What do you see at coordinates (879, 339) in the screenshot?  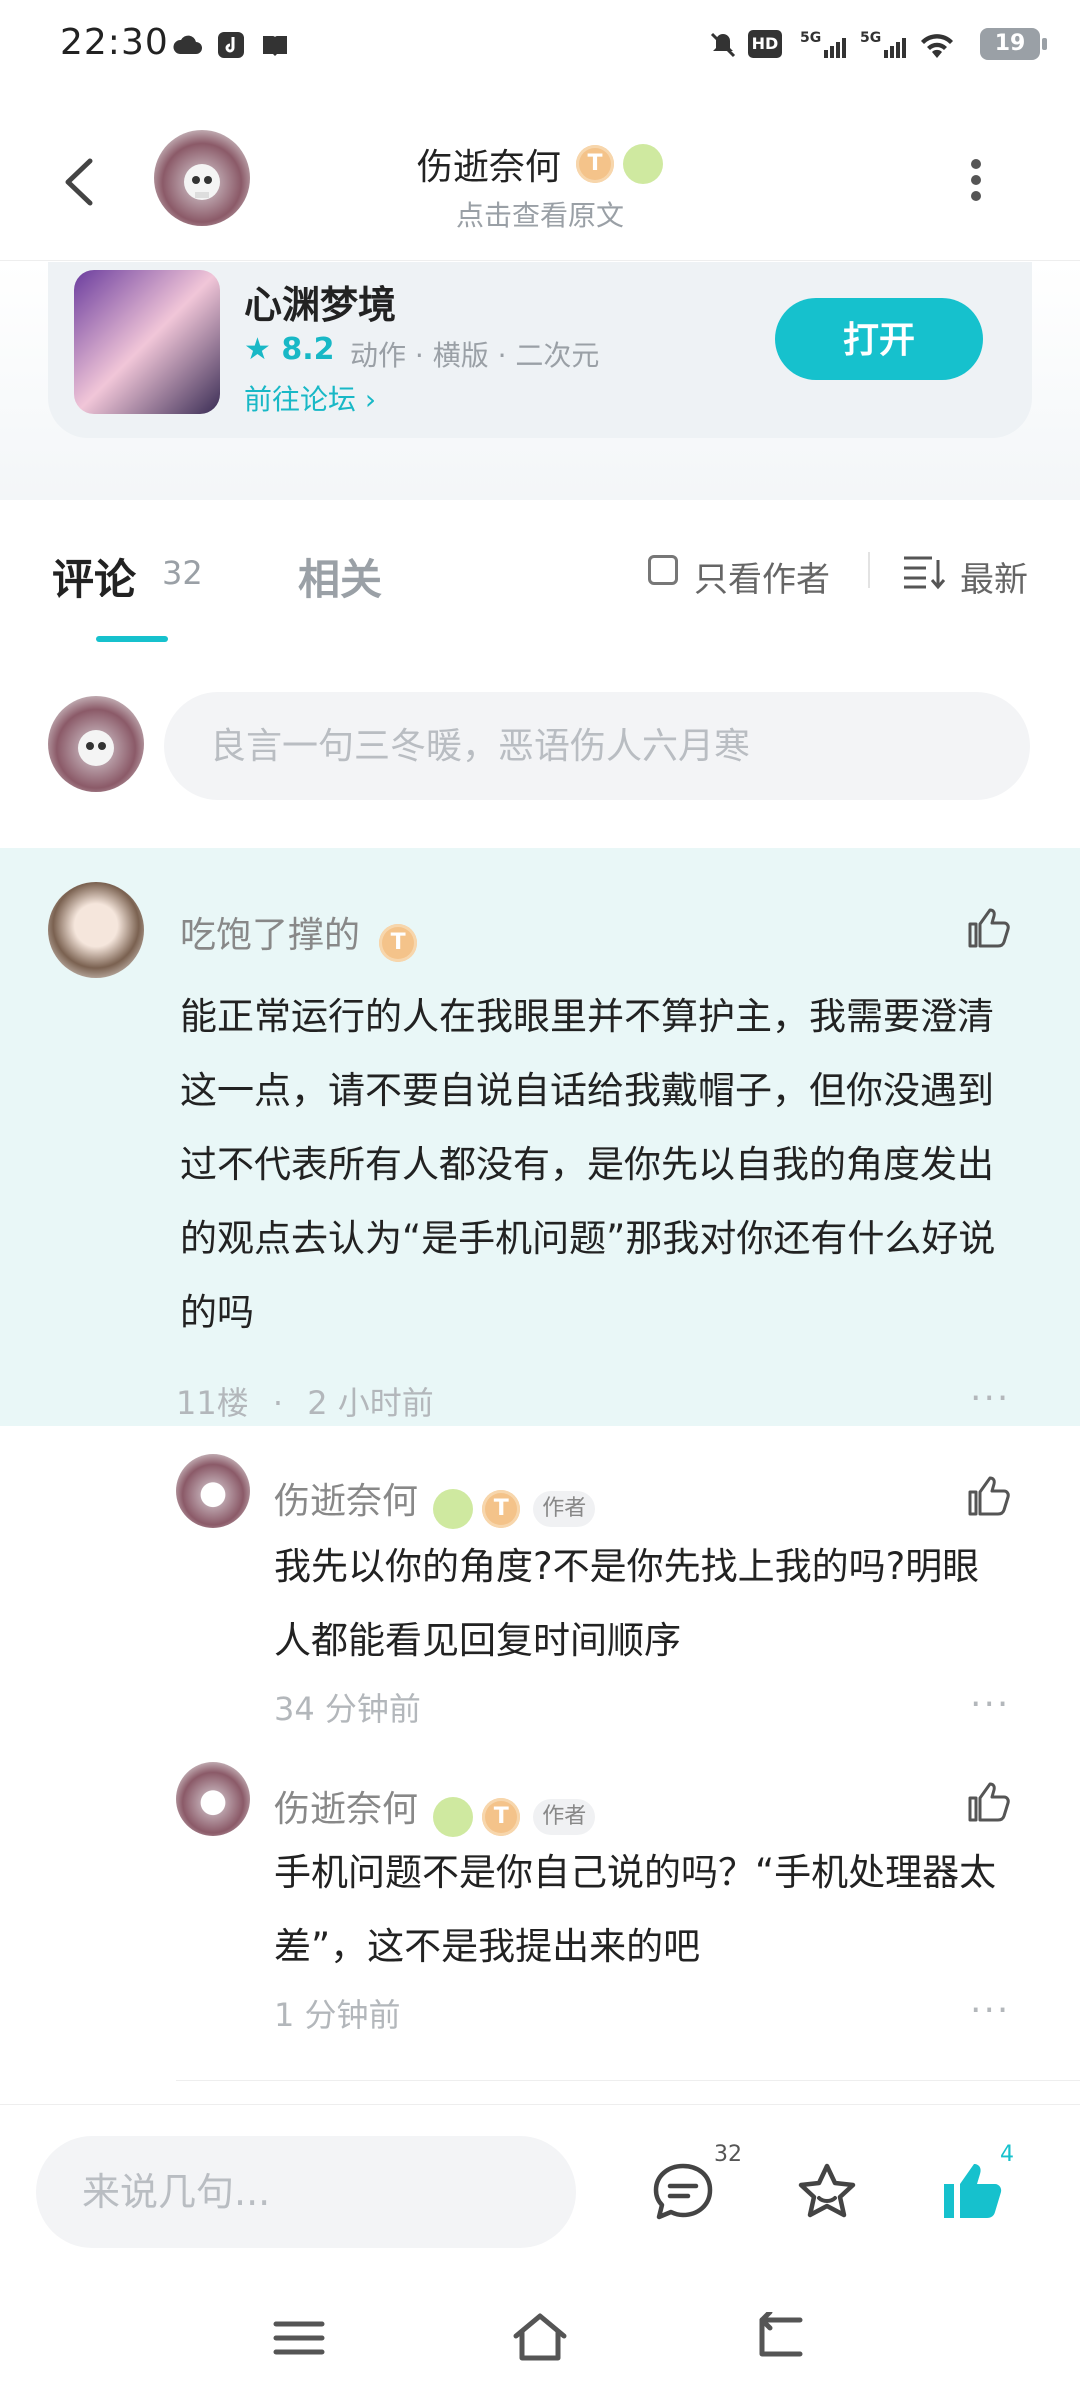 I see `open-game-button: 打开` at bounding box center [879, 339].